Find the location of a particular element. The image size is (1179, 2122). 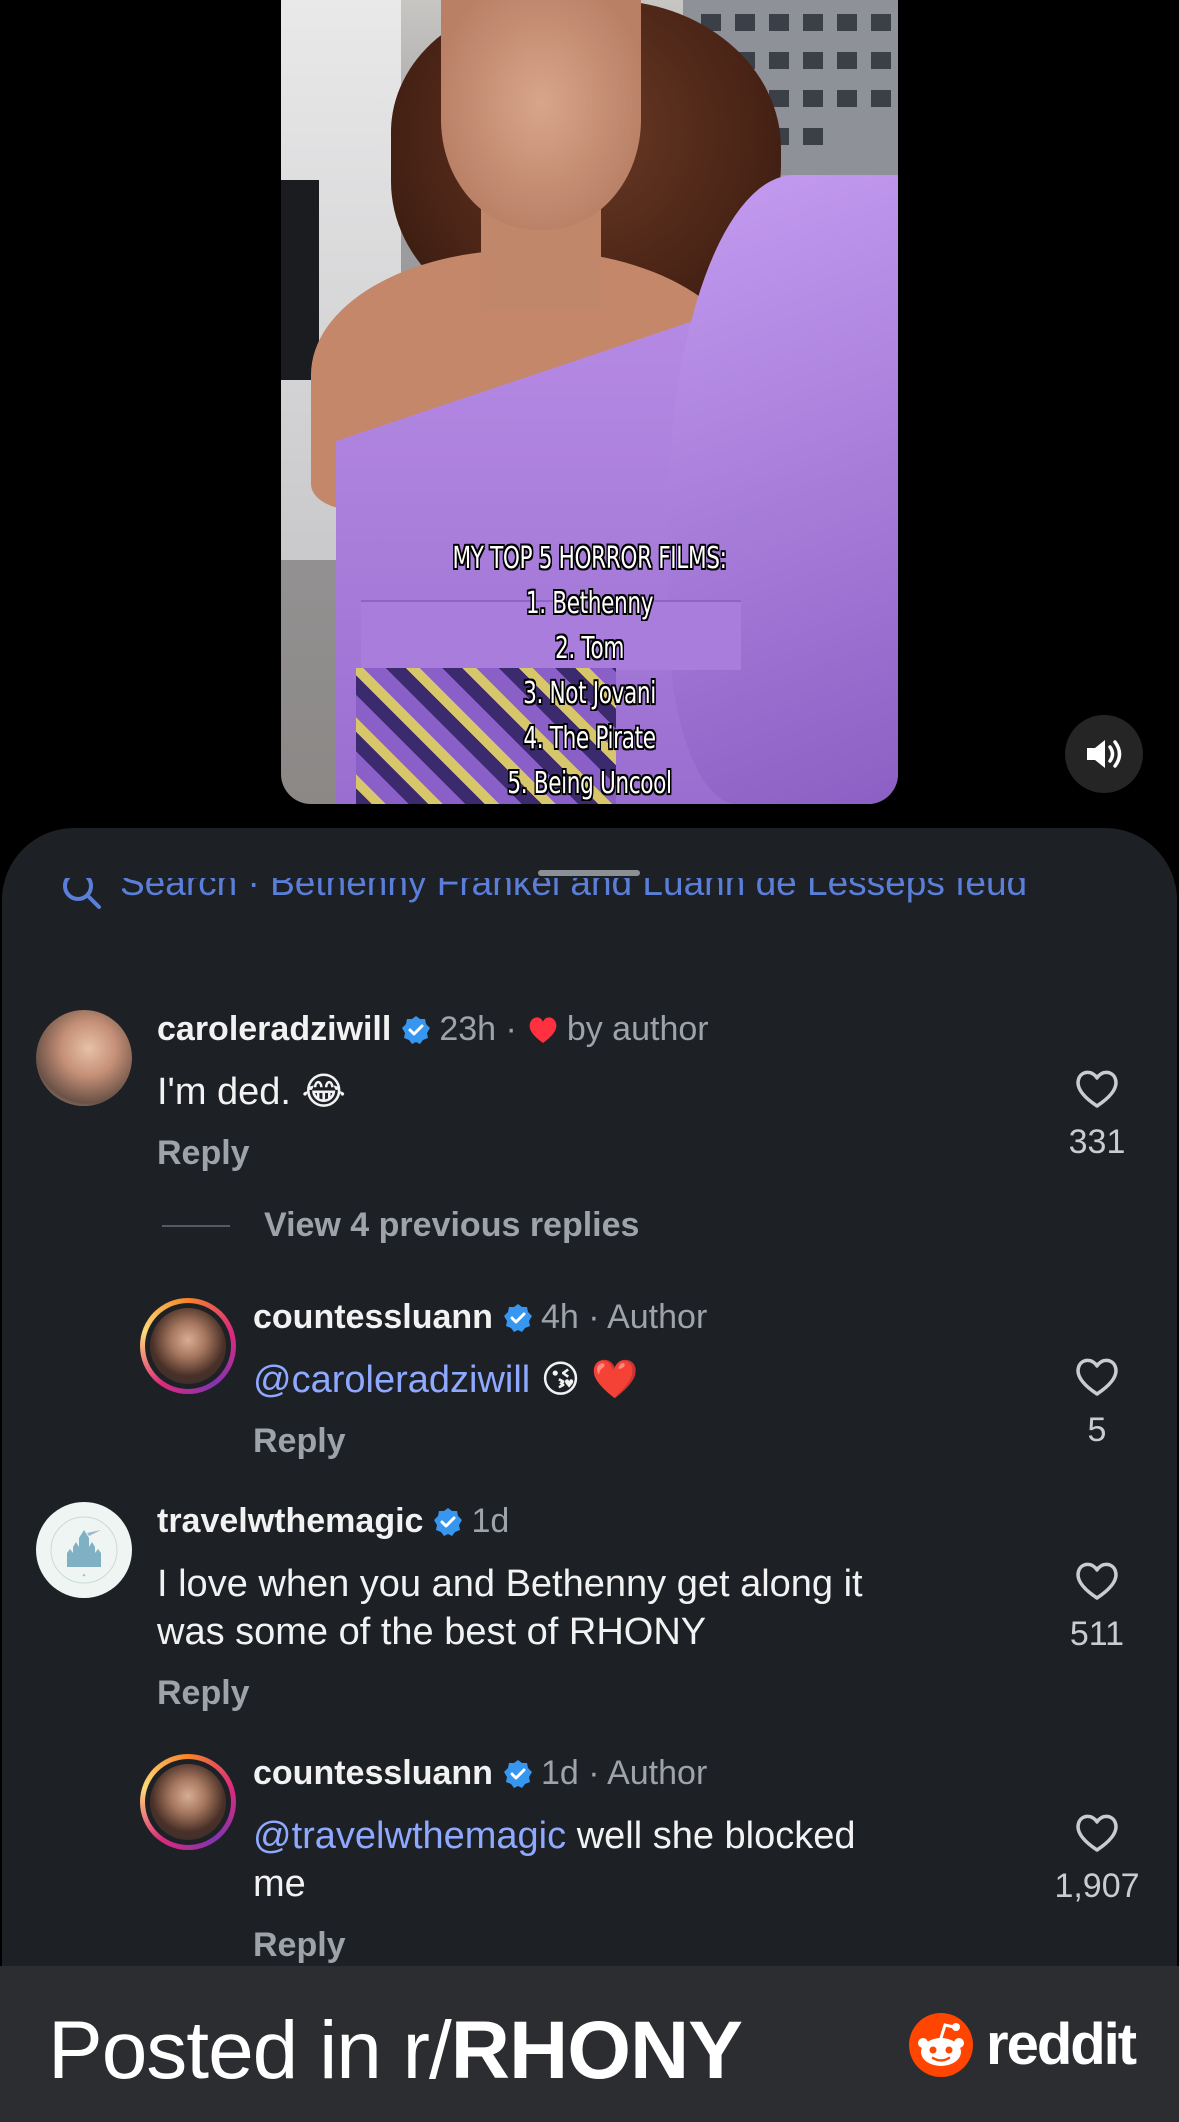

view-previous-replies-button: View 4 previous replies is located at coordinates (400, 1225).